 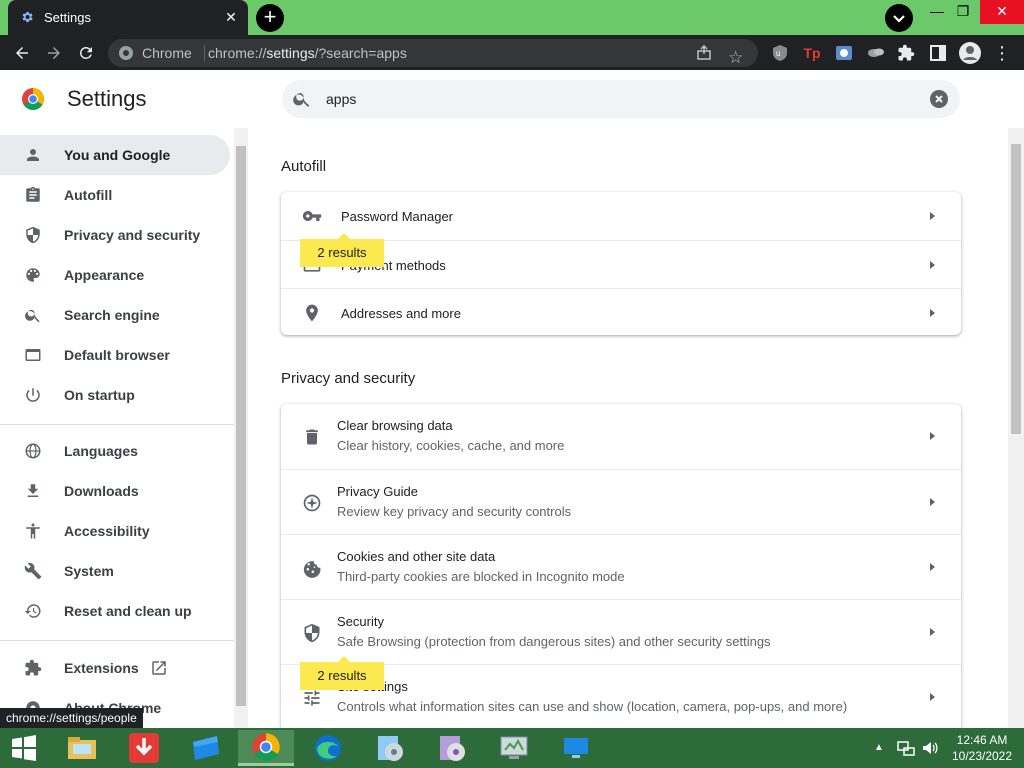 What do you see at coordinates (231, 17) in the screenshot?
I see `tab-close-icon: ✕` at bounding box center [231, 17].